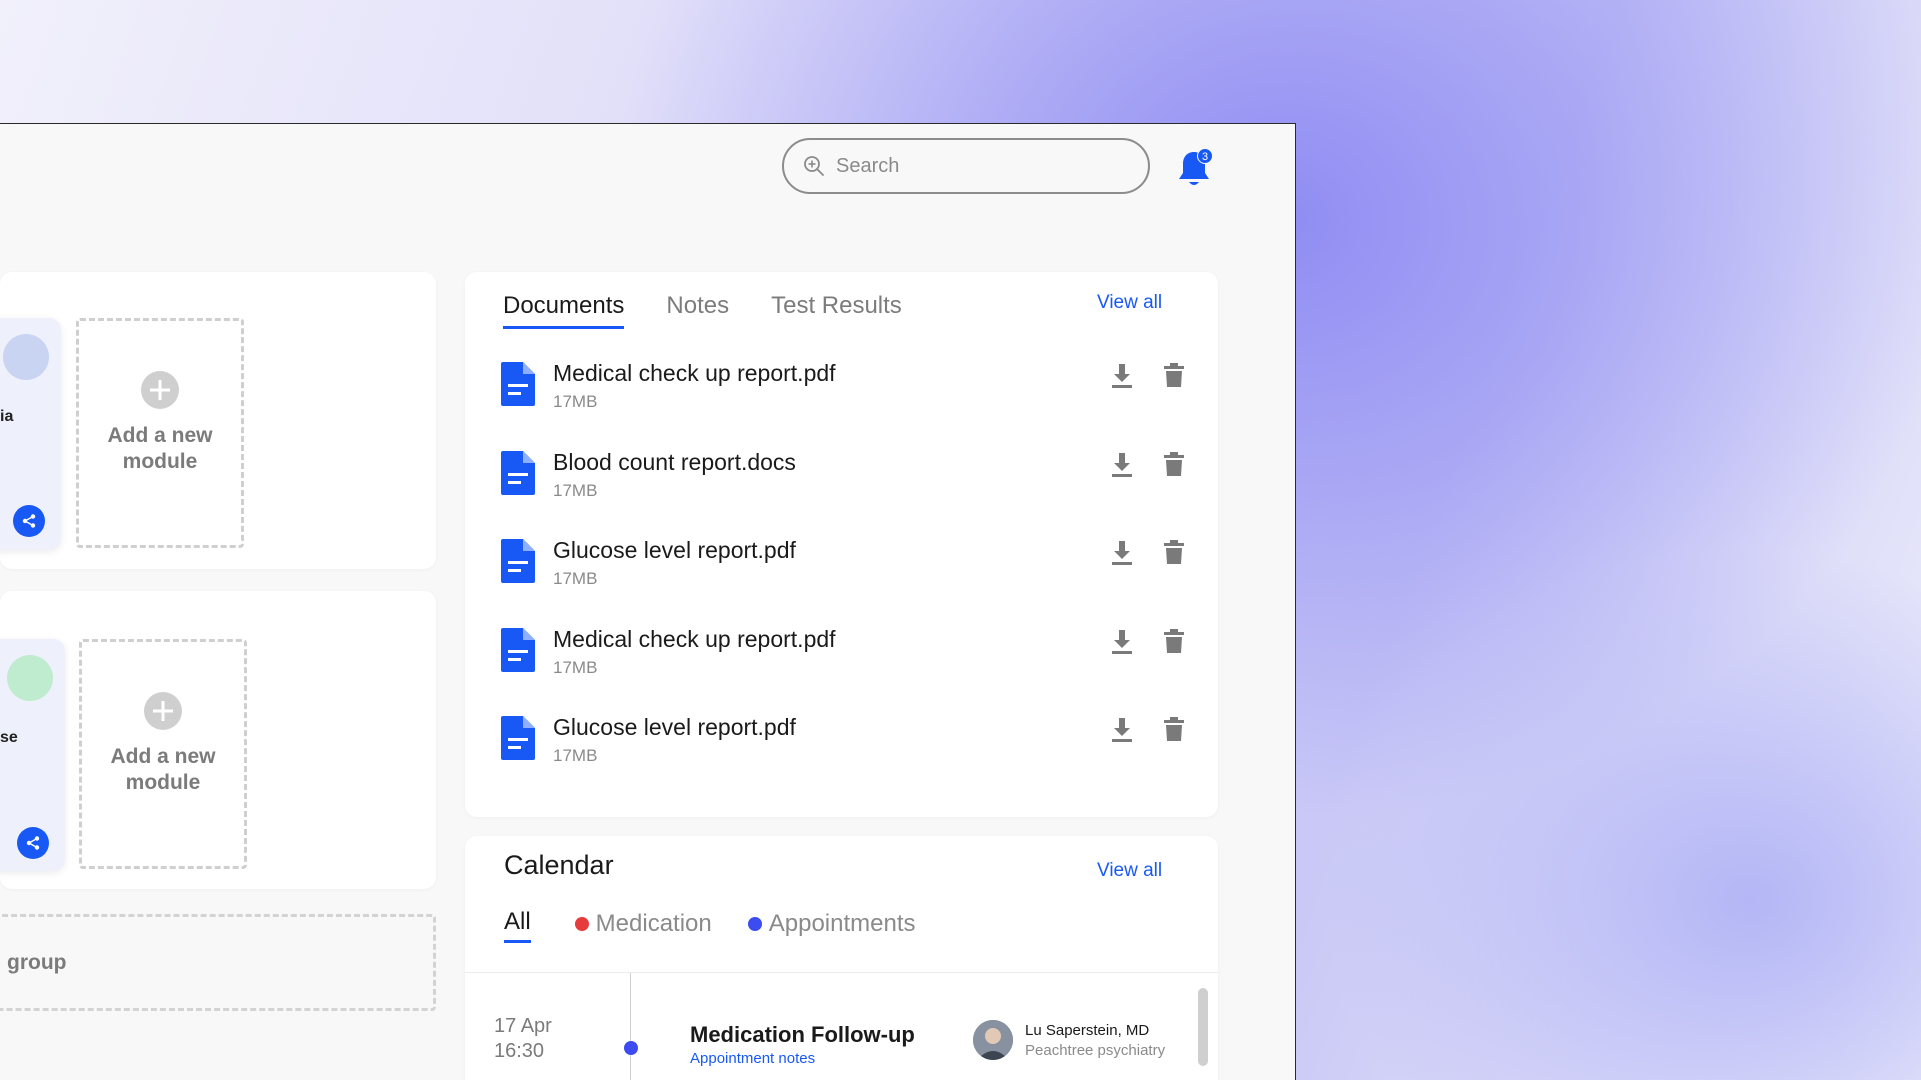 The height and width of the screenshot is (1080, 1921). I want to click on tab-test-results: Test Results, so click(836, 310).